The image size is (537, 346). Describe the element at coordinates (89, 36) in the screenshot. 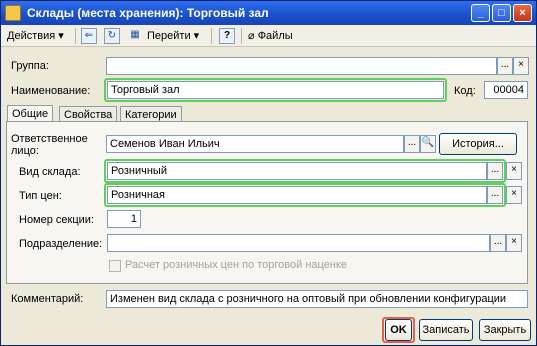

I see `go-back-icon: ⇐` at that location.